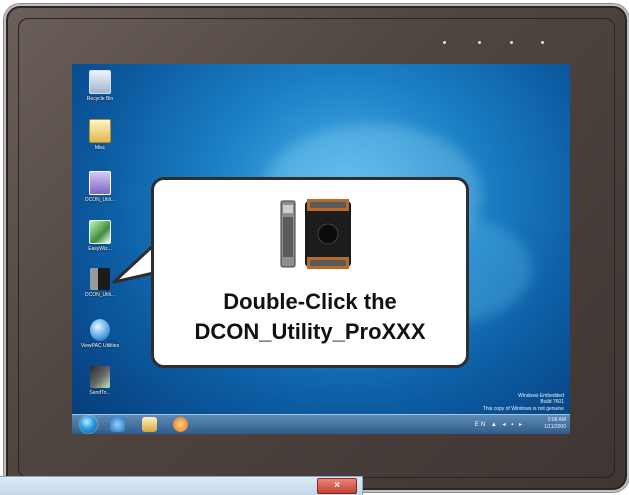  I want to click on media-player-icon, so click(180, 424).